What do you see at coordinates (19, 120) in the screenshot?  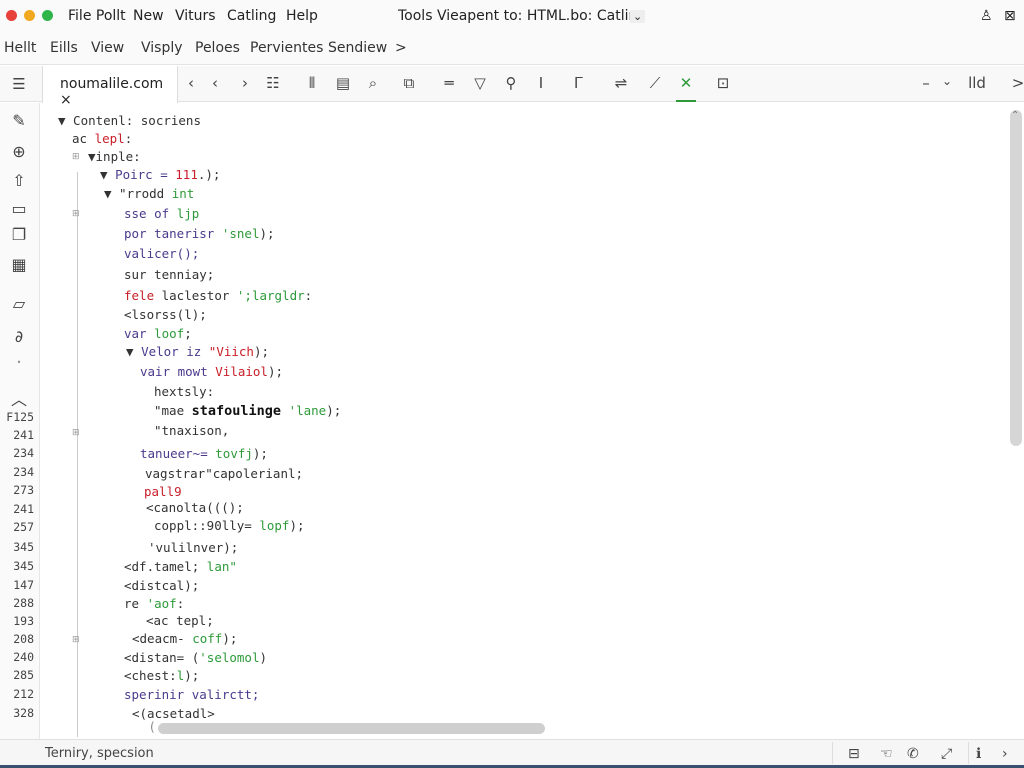 I see `pen-icon: ✎` at bounding box center [19, 120].